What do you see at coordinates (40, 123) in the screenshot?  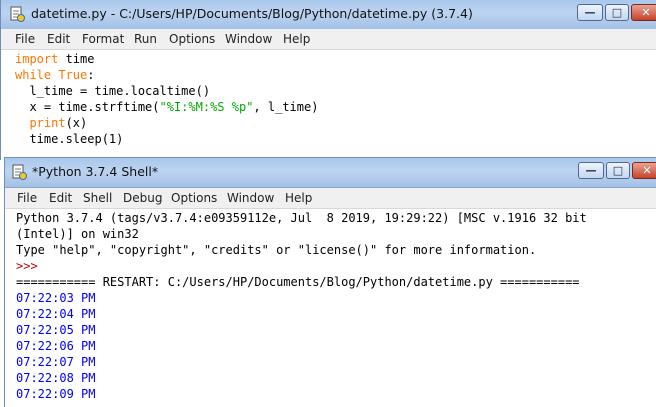 I see `builtin: print` at bounding box center [40, 123].